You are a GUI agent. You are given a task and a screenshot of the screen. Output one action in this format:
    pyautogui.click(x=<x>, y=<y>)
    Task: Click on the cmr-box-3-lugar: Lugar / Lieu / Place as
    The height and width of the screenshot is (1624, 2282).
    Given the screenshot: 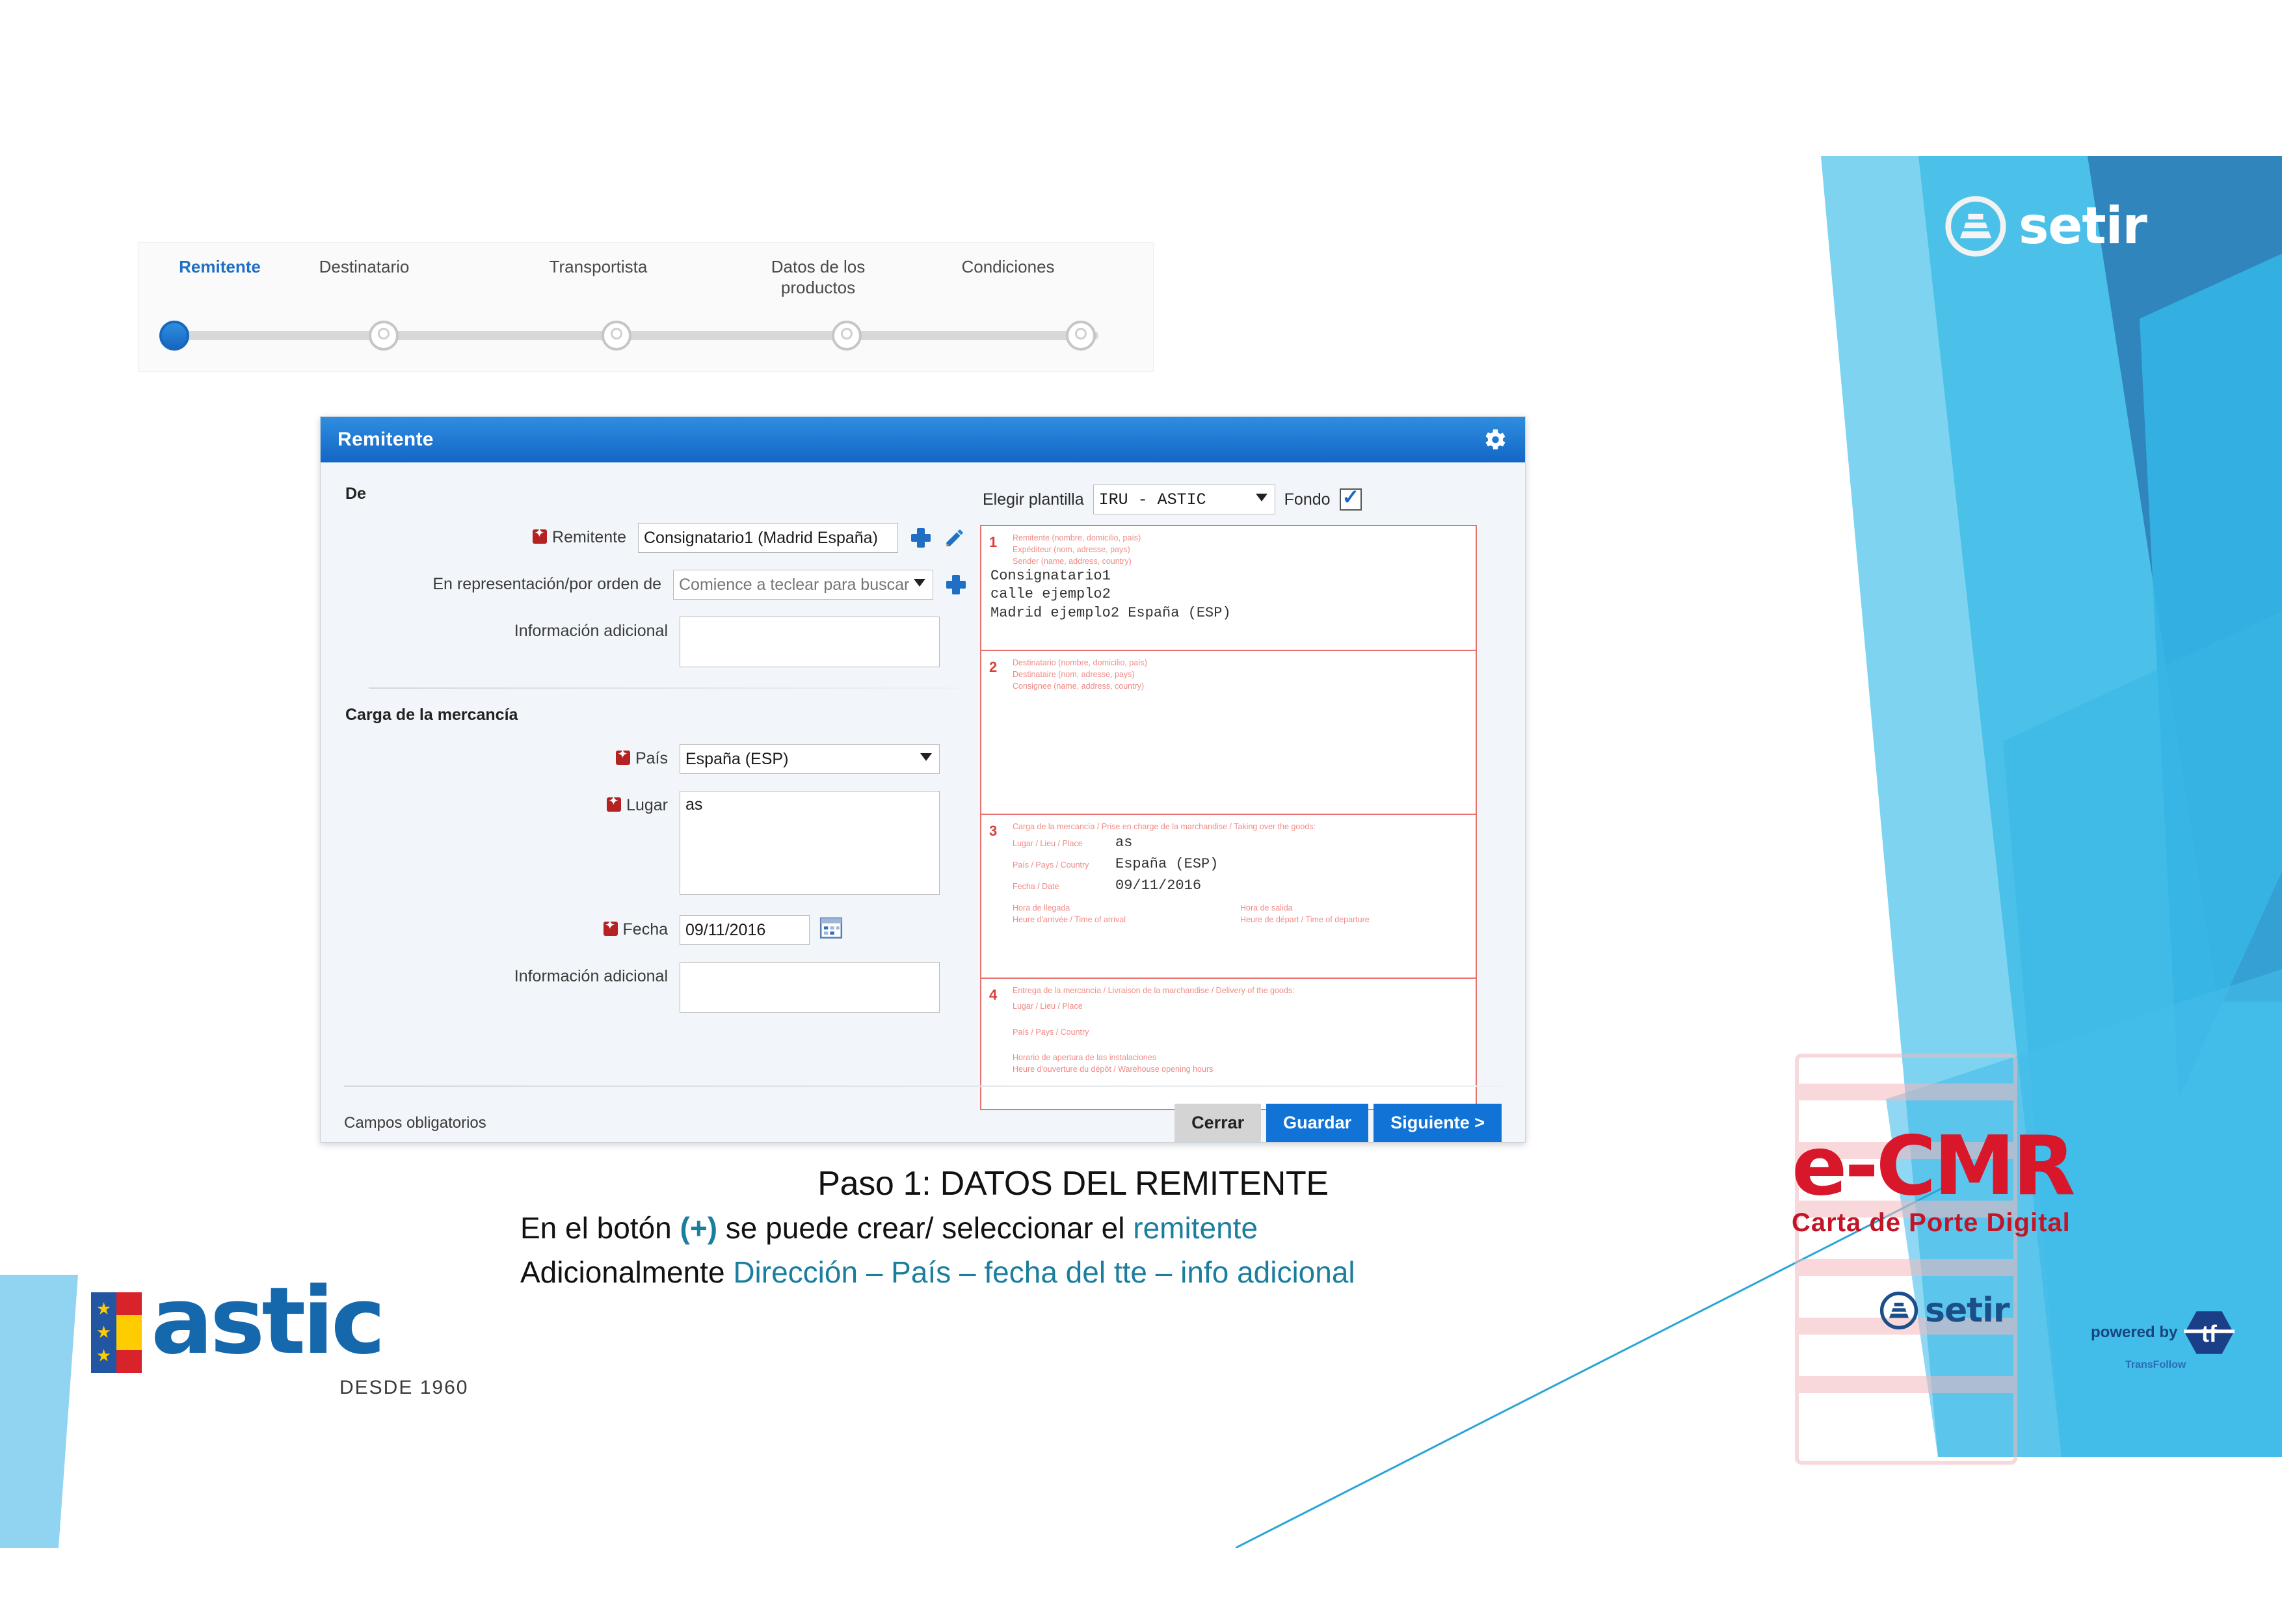 What is the action you would take?
    pyautogui.click(x=1240, y=842)
    